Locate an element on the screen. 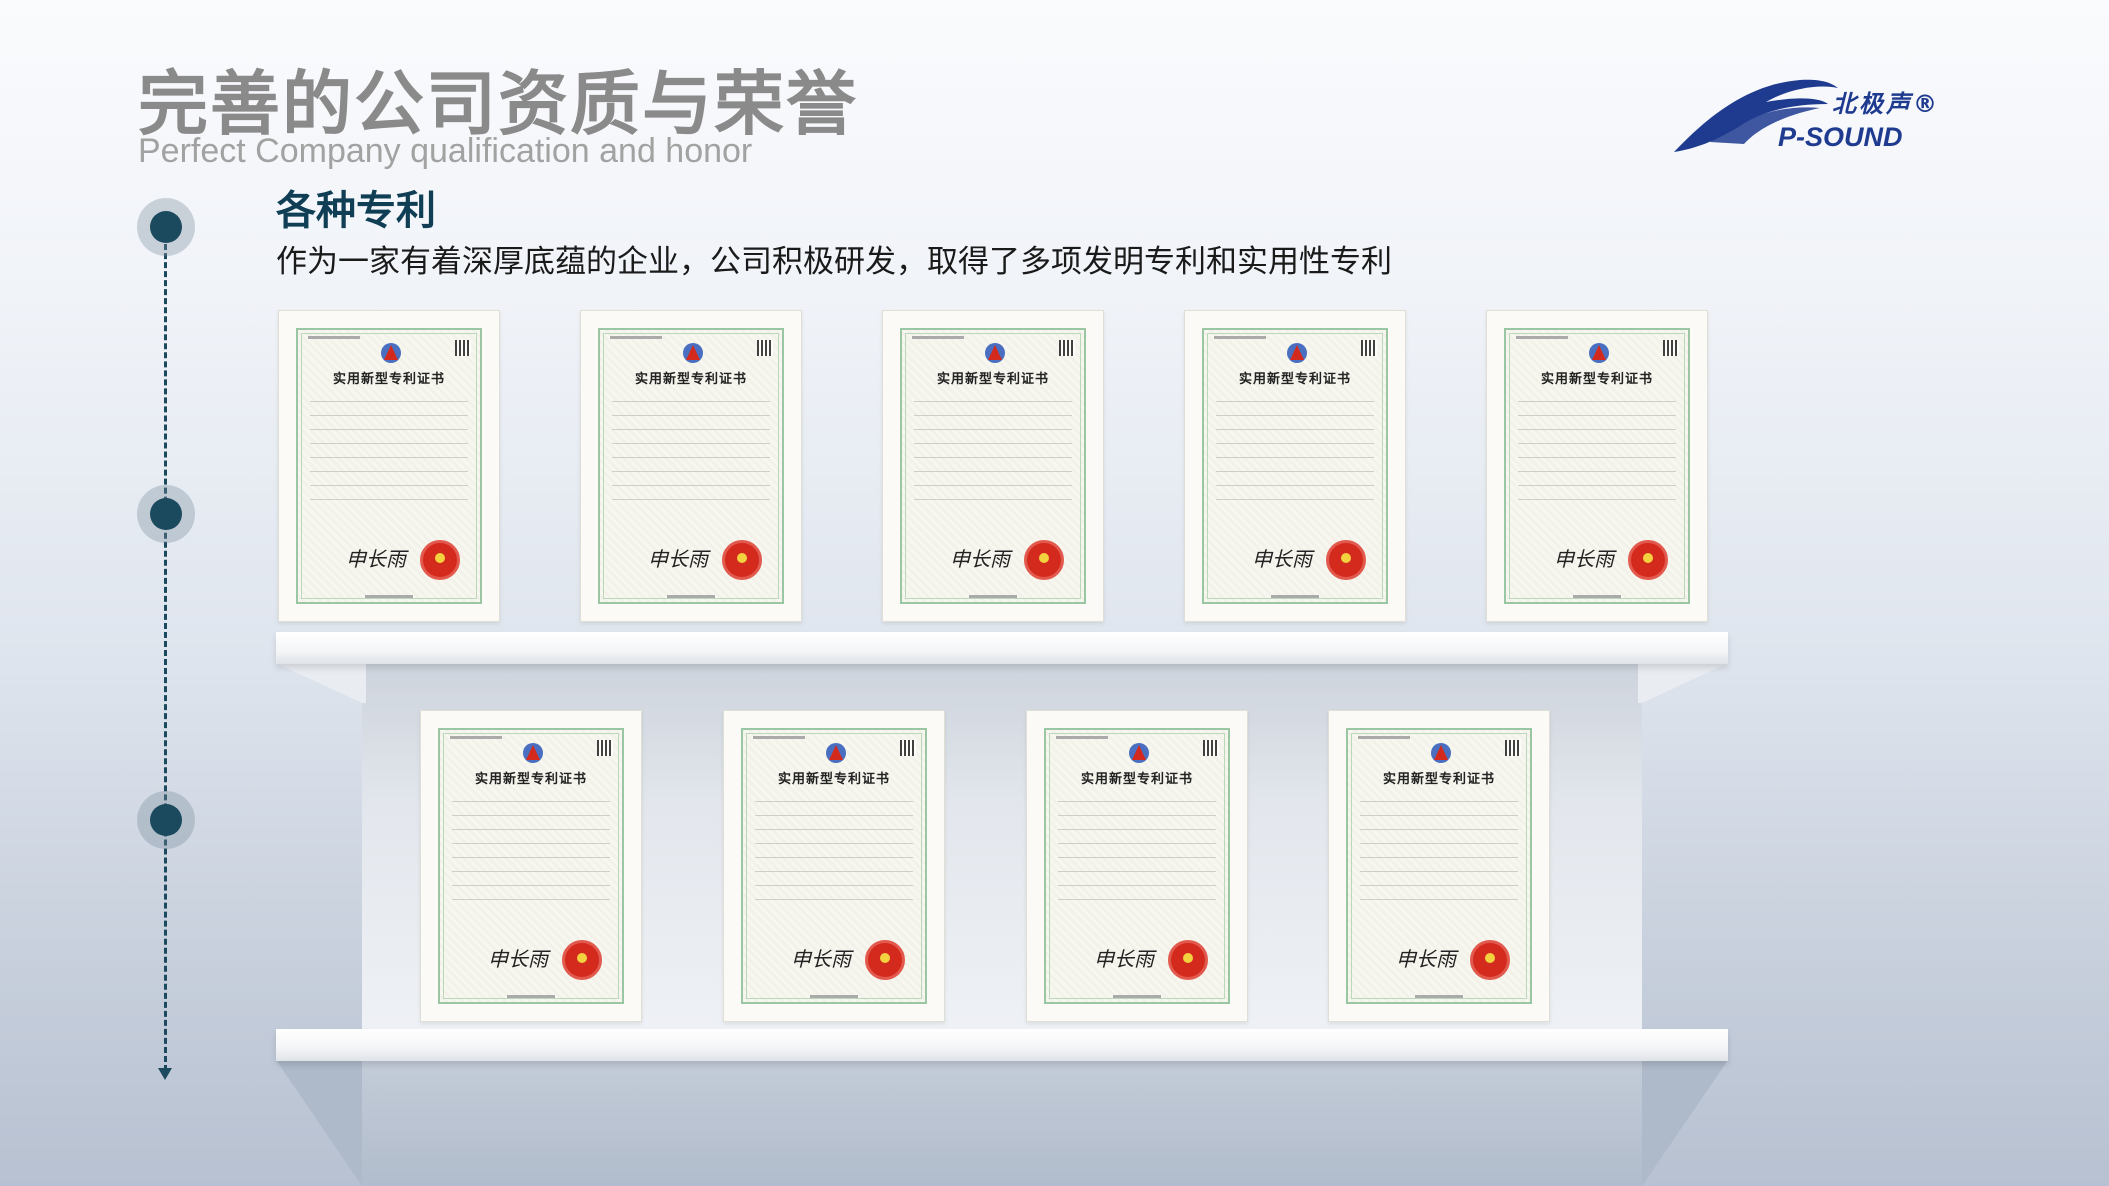 This screenshot has height=1186, width=2109. logo-name-cn: 北极声® is located at coordinates (1886, 104).